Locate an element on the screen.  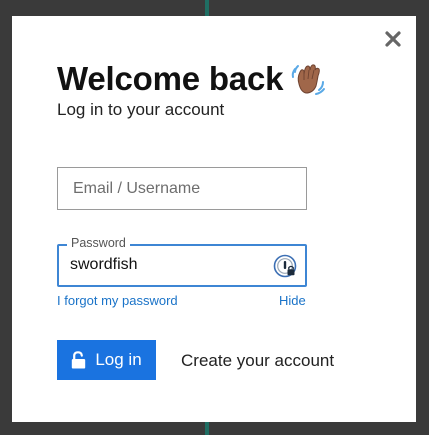
title-row: Welcome back is located at coordinates (192, 79).